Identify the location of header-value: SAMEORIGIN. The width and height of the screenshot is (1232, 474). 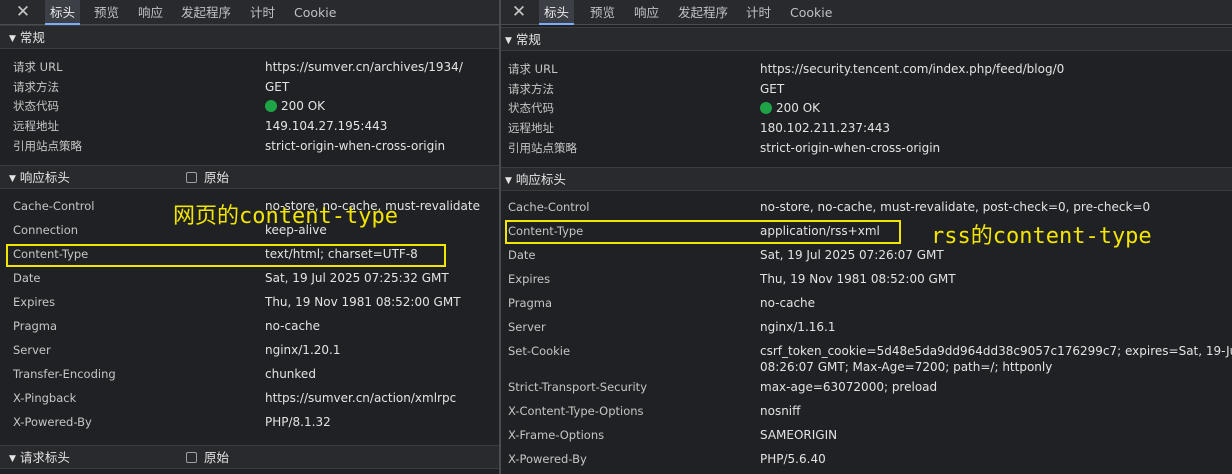
(799, 435).